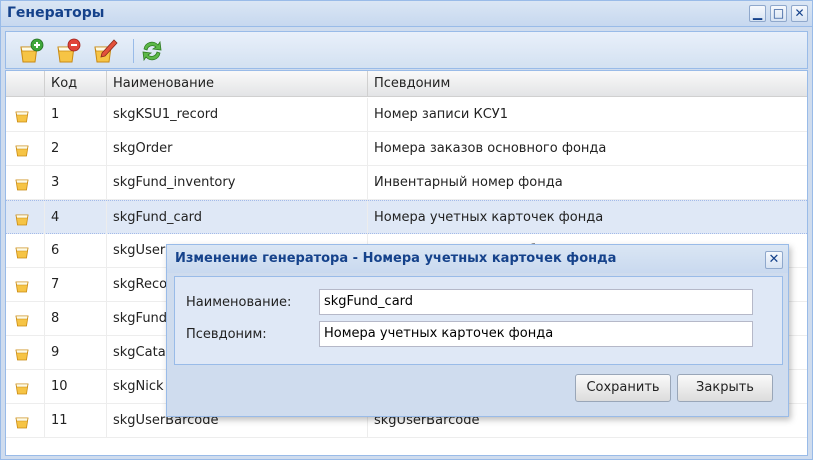 The image size is (813, 460). I want to click on minimize-icon: ▁, so click(757, 13).